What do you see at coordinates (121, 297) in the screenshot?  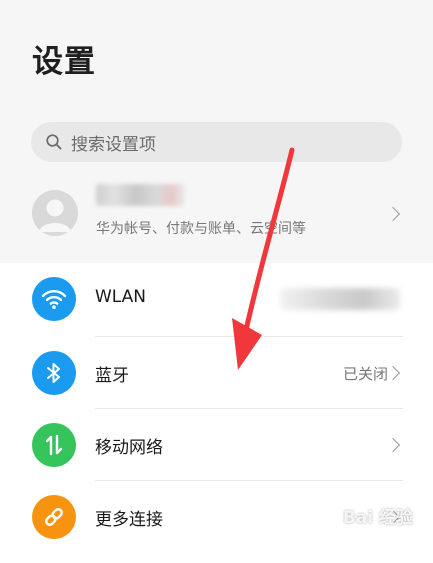 I see `settings-item-label: WLAN` at bounding box center [121, 297].